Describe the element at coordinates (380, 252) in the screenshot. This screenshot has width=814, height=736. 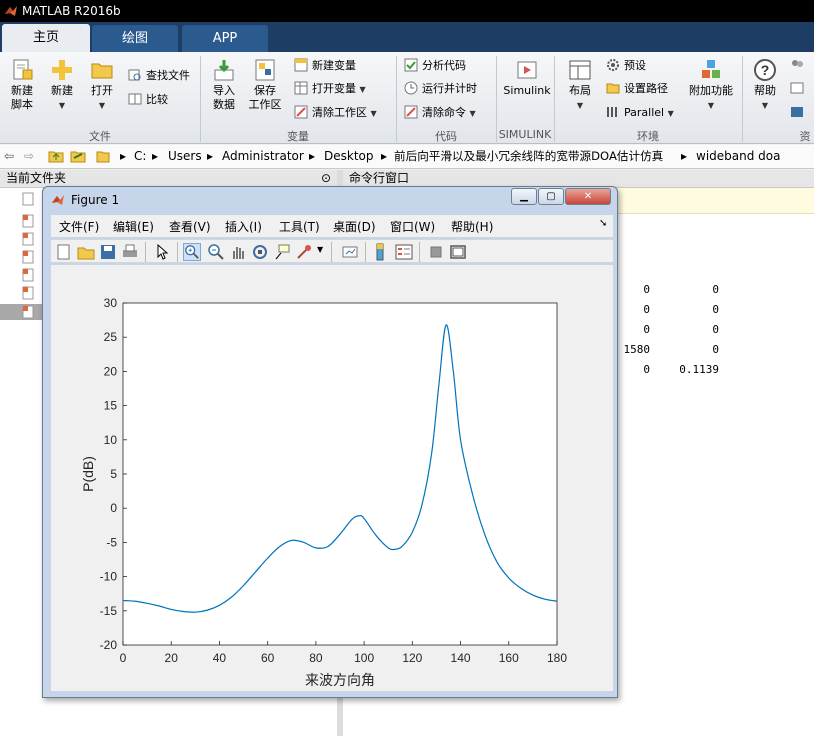
I see `colorbar-icon` at that location.